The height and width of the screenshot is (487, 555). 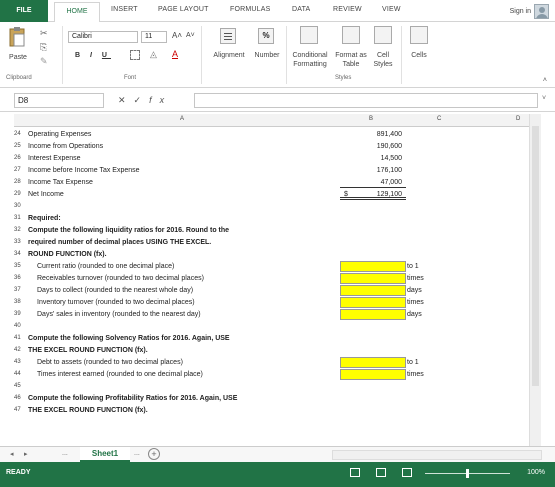 What do you see at coordinates (351, 55) in the screenshot?
I see `format-as-table-label: Format as` at bounding box center [351, 55].